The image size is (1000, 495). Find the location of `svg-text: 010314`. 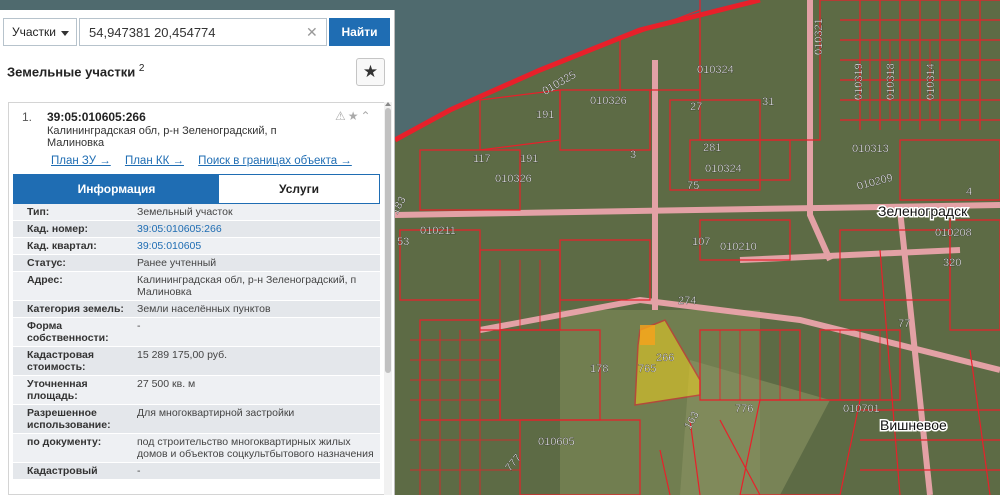

svg-text: 010314 is located at coordinates (931, 81).